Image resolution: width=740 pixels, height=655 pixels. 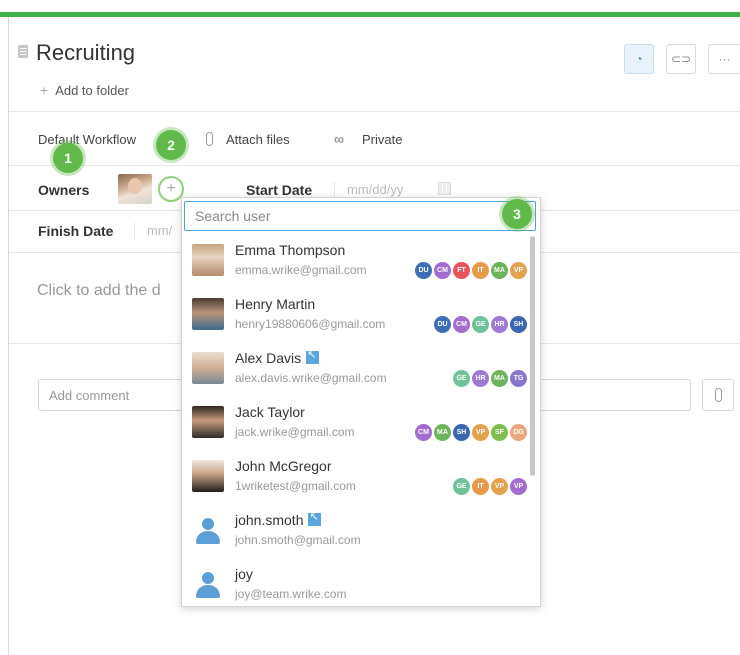 I want to click on description-area: Click to add the d, so click(x=99, y=291).